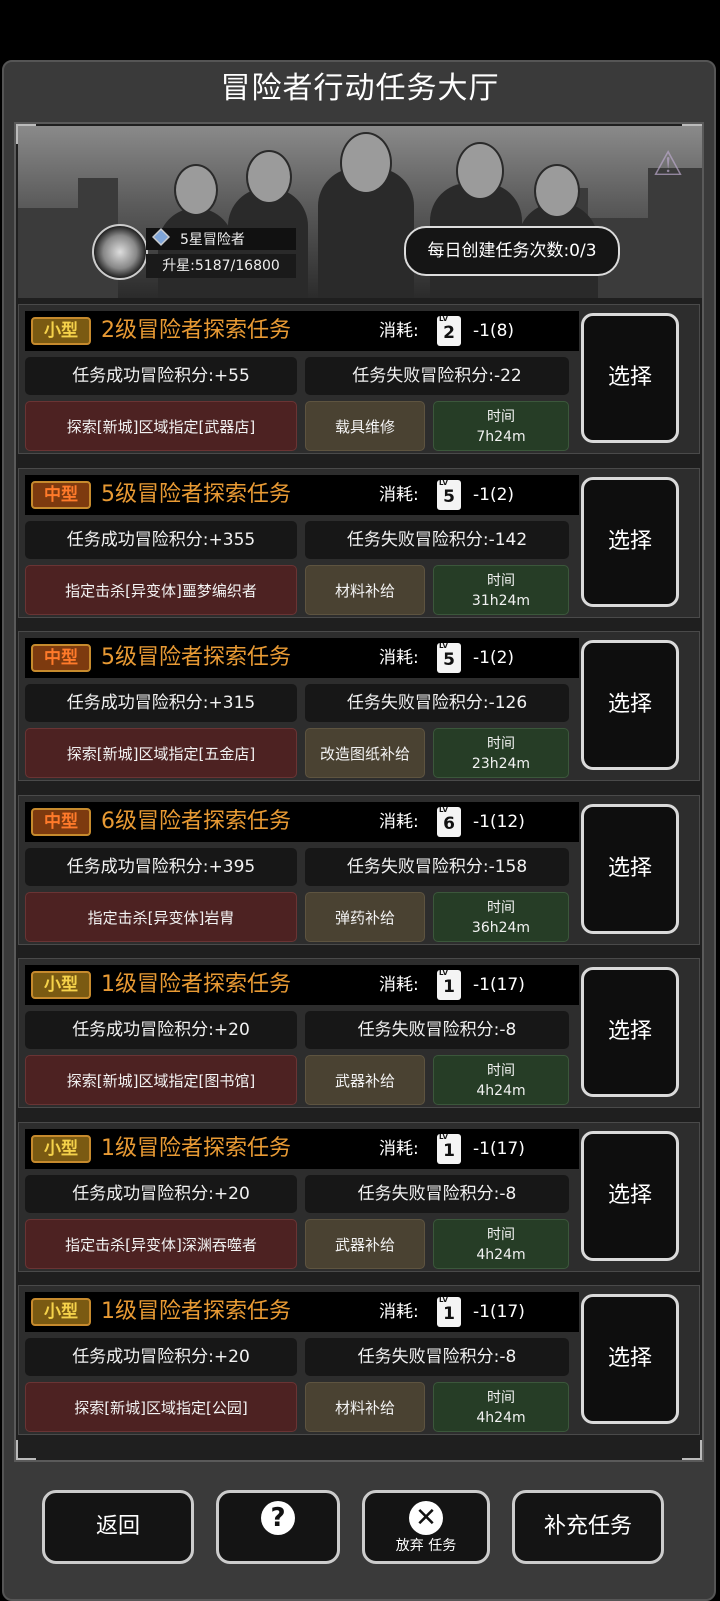 The image size is (720, 1601). What do you see at coordinates (161, 866) in the screenshot?
I see `success-points: 任务成功冒险积分:+395` at bounding box center [161, 866].